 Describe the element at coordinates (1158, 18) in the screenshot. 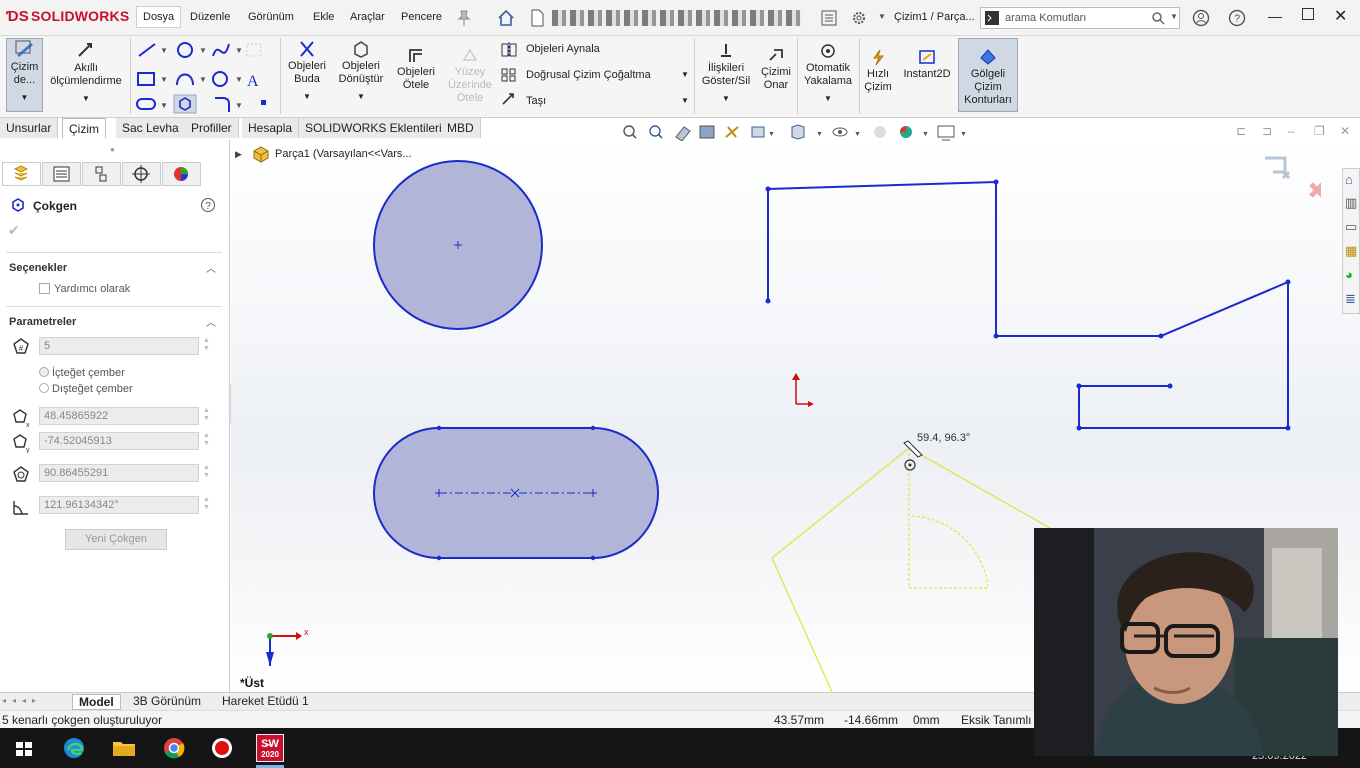

I see `search-icon` at that location.